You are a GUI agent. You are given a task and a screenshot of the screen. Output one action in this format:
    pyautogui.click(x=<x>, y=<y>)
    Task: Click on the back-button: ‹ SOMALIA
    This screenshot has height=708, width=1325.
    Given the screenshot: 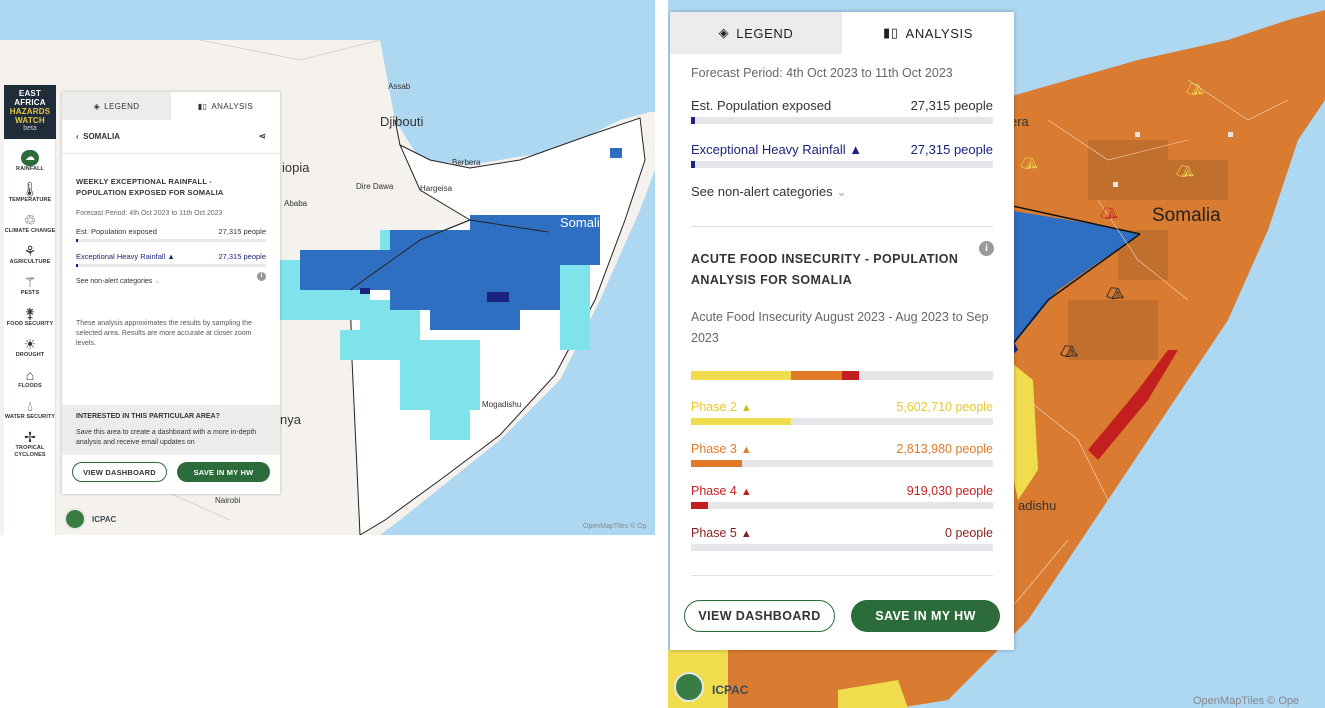 What is the action you would take?
    pyautogui.click(x=98, y=136)
    